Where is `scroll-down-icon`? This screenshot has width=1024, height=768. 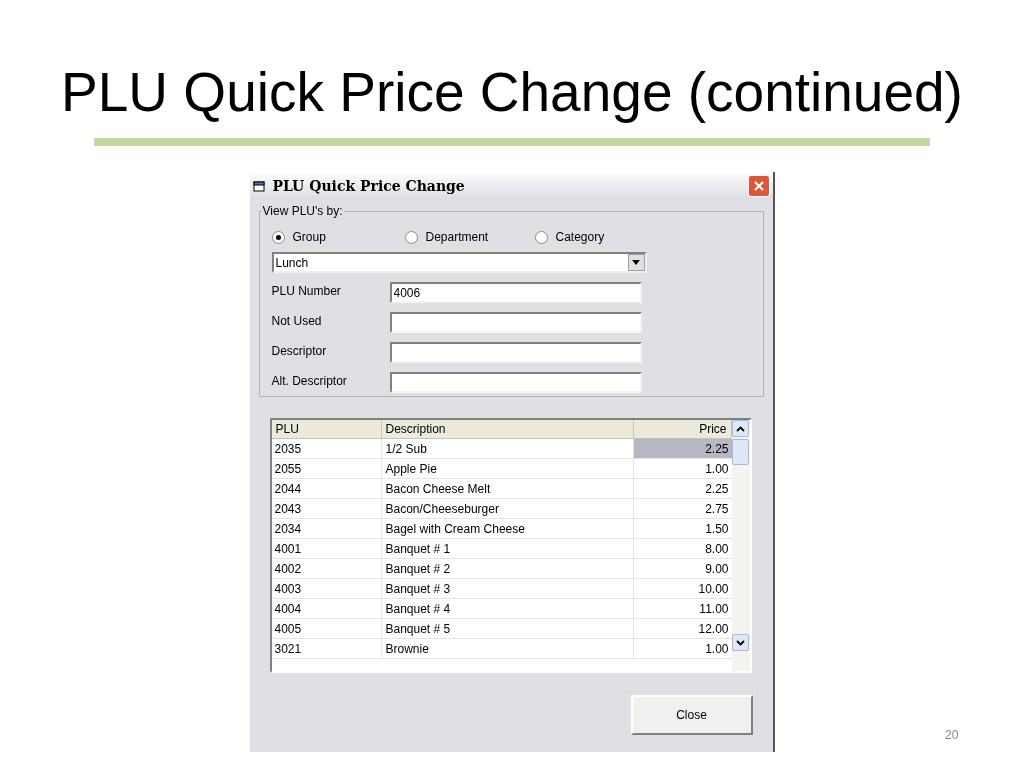 scroll-down-icon is located at coordinates (740, 642).